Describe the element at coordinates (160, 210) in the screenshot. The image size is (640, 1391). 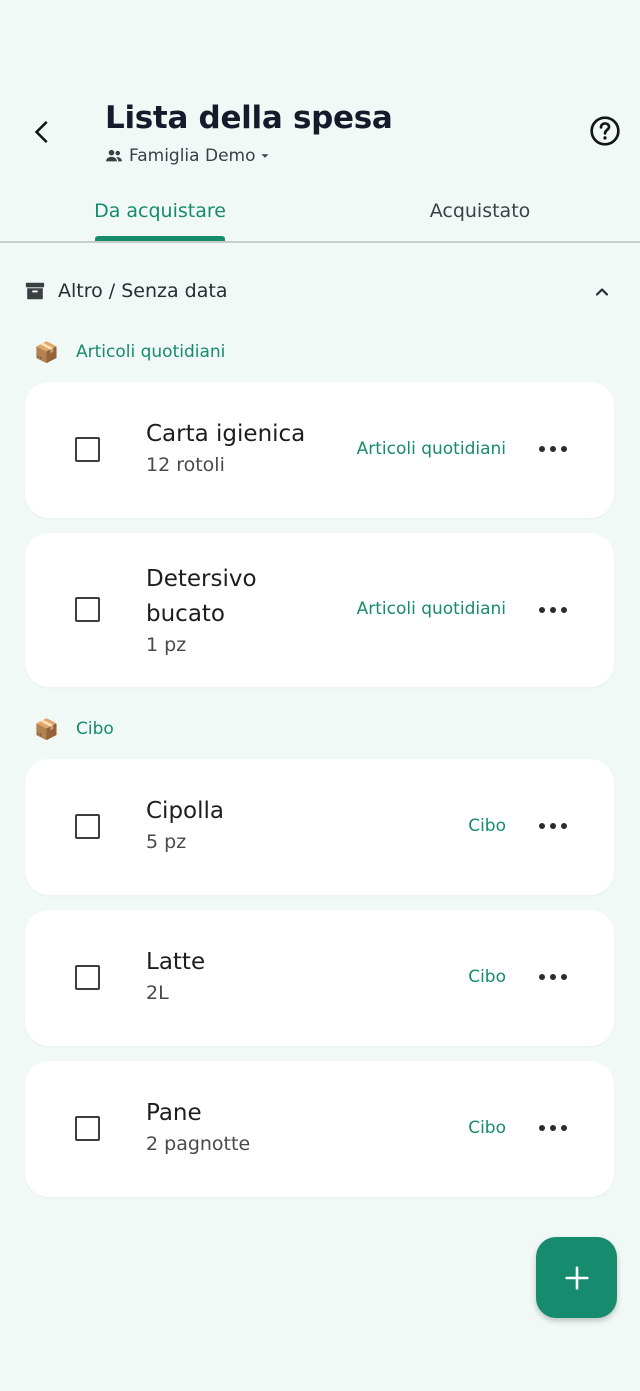
I see `tab-da-acquistare: Da acquistare` at that location.